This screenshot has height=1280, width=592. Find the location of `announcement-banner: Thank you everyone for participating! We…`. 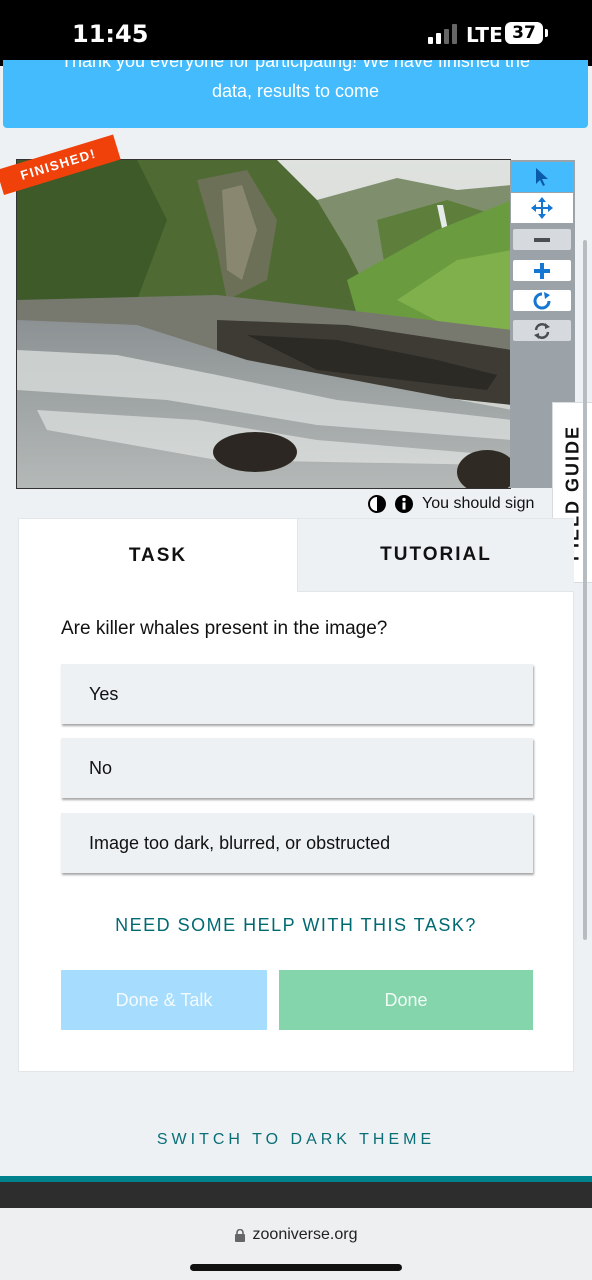

announcement-banner: Thank you everyone for participating! We… is located at coordinates (295, 94).